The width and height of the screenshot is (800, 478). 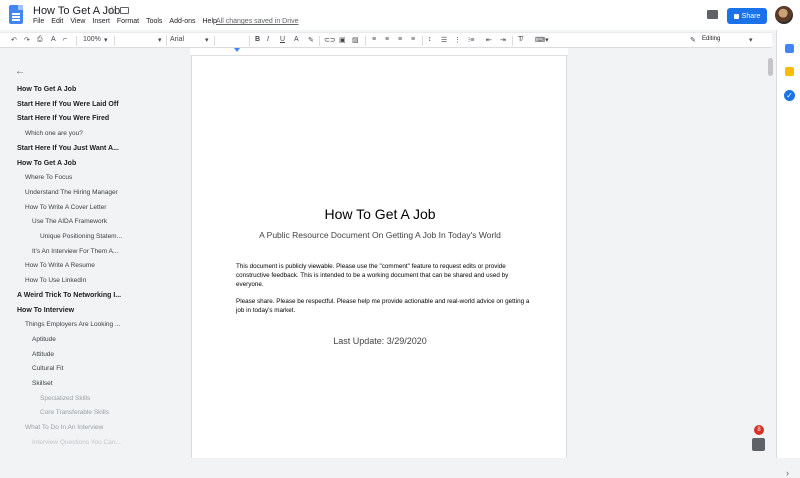 I want to click on calendar-icon, so click(x=789, y=48).